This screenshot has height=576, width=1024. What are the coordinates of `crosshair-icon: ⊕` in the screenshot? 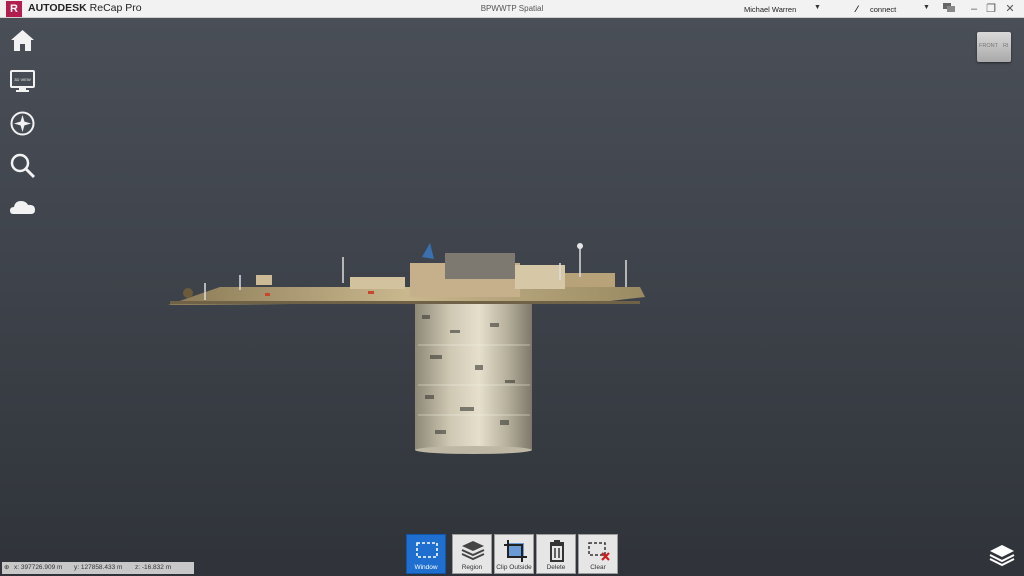 It's located at (7, 567).